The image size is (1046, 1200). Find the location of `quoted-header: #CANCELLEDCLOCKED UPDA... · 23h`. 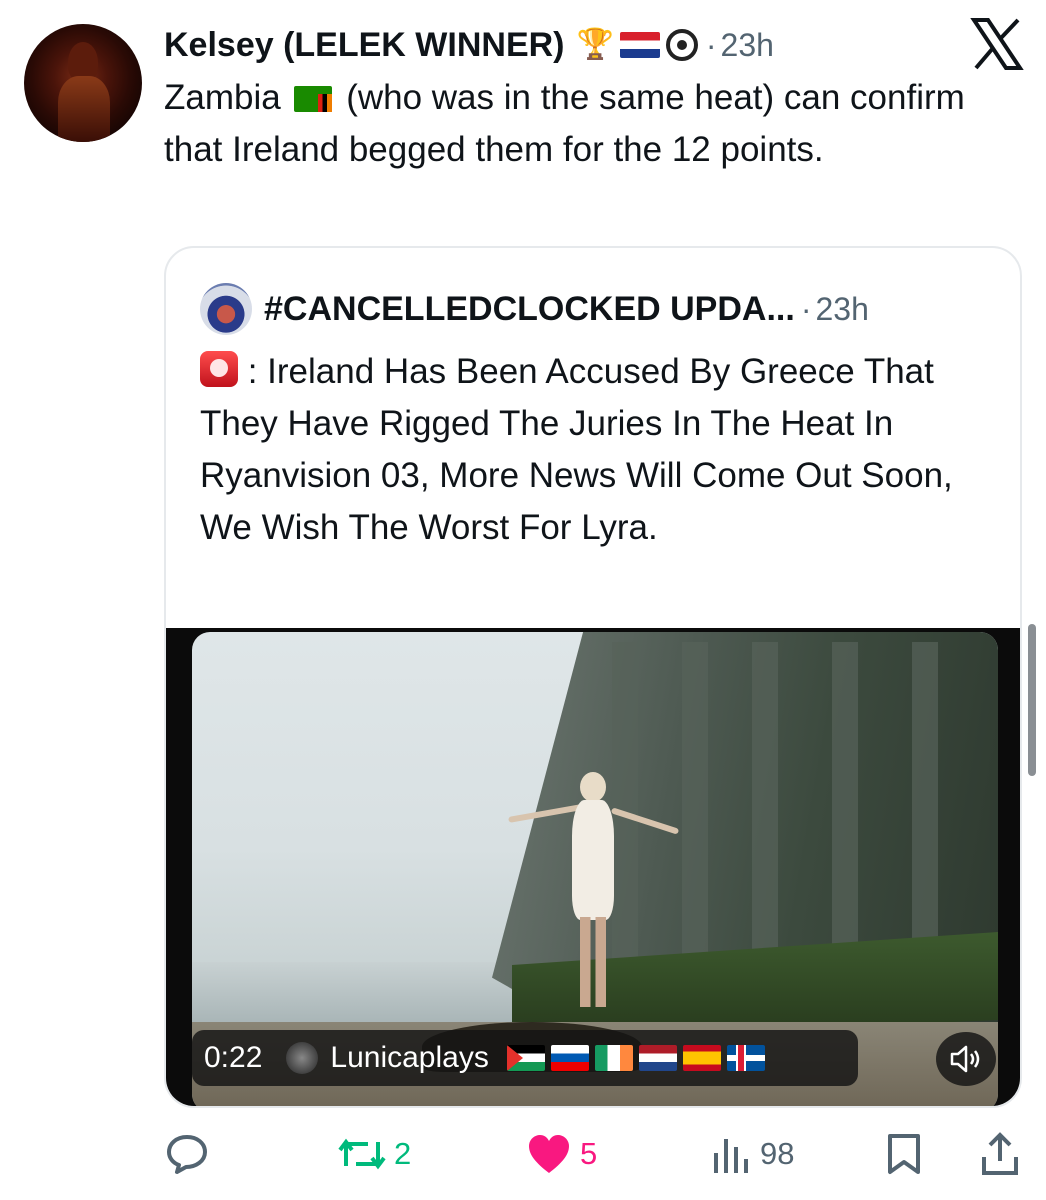

quoted-header: #CANCELLEDCLOCKED UPDA... · 23h is located at coordinates (534, 309).